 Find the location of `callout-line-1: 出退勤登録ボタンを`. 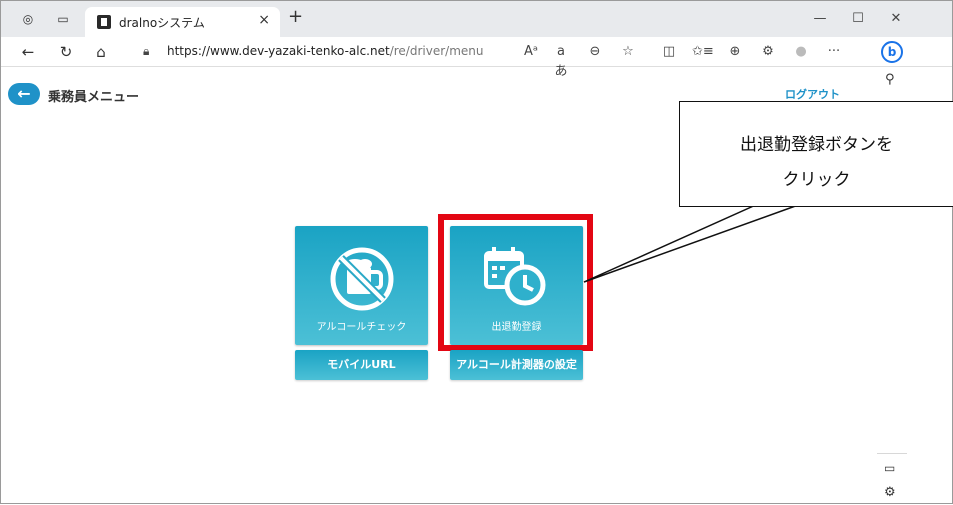

callout-line-1: 出退勤登録ボタンを is located at coordinates (816, 145).